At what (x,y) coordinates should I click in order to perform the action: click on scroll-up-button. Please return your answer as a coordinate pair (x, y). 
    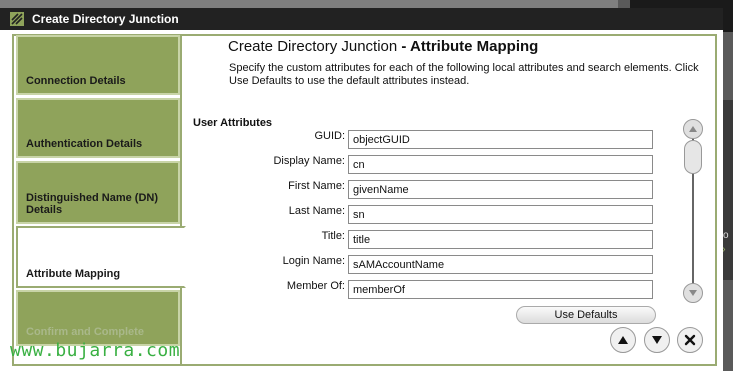
    Looking at the image, I should click on (693, 129).